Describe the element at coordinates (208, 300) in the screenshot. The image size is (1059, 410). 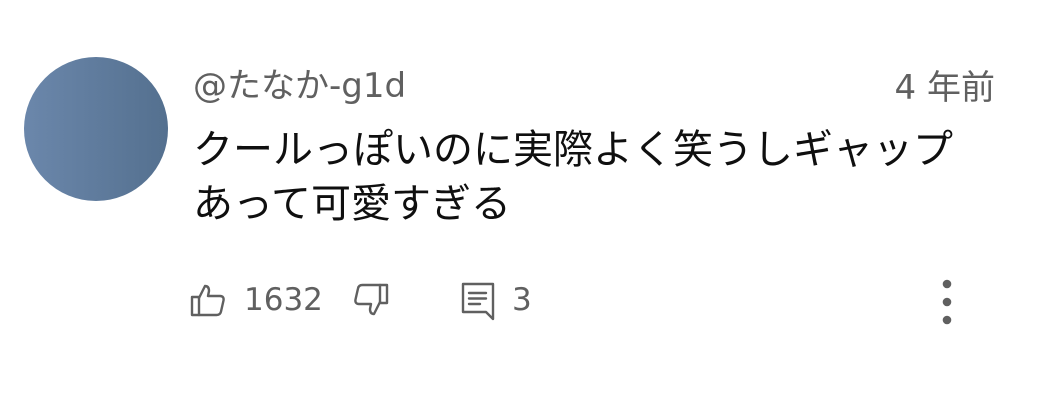
I see `thumbs-up-icon` at that location.